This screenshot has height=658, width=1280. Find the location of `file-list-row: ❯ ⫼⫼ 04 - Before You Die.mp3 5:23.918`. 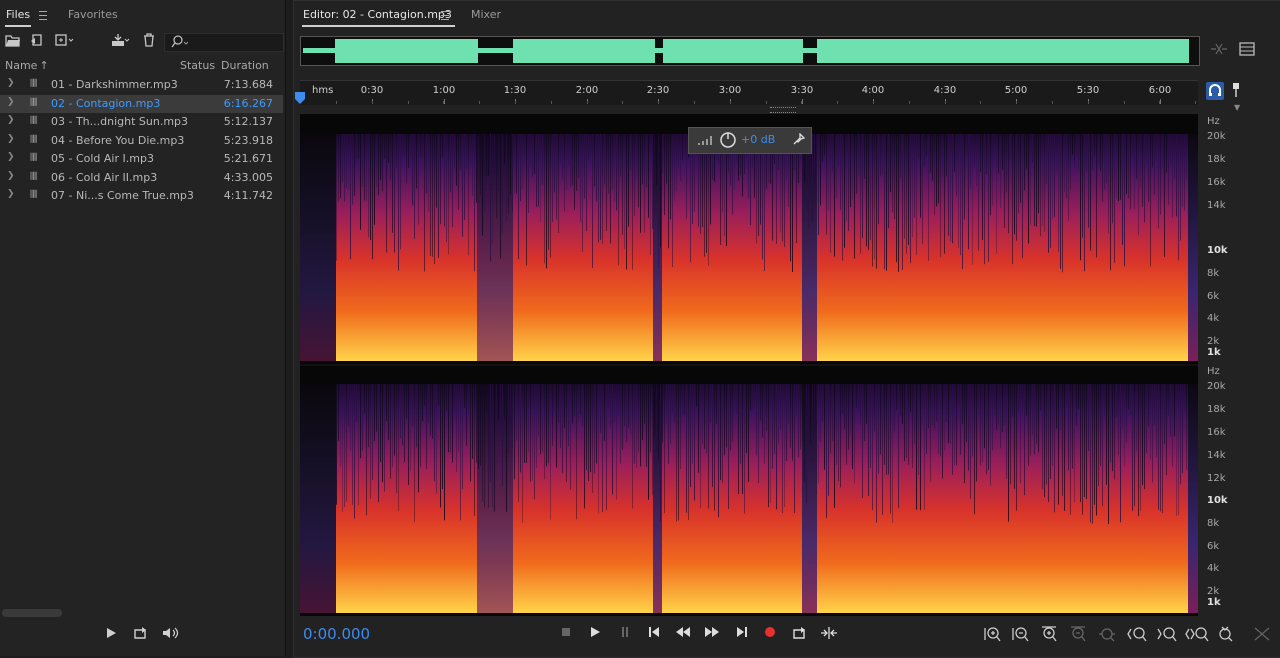

file-list-row: ❯ ⫼⫼ 04 - Before You Die.mp3 5:23.918 is located at coordinates (141, 141).